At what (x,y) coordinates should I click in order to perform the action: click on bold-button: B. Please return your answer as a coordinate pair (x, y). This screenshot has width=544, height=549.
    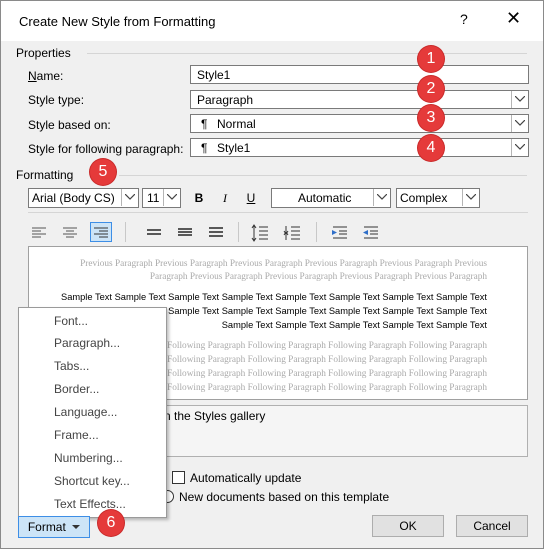
    Looking at the image, I should click on (199, 198).